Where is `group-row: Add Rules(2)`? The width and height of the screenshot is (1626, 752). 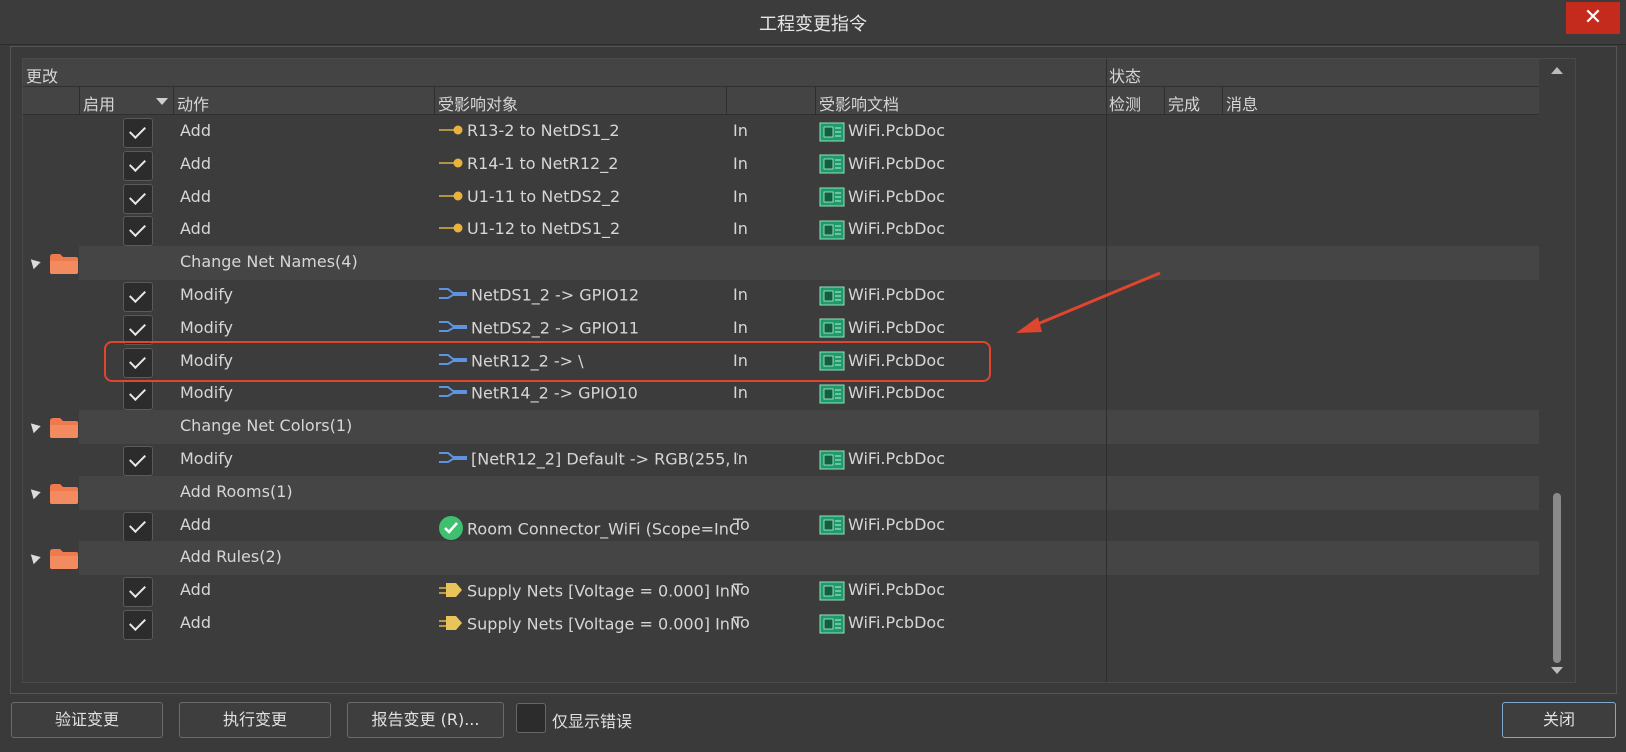 group-row: Add Rules(2) is located at coordinates (799, 558).